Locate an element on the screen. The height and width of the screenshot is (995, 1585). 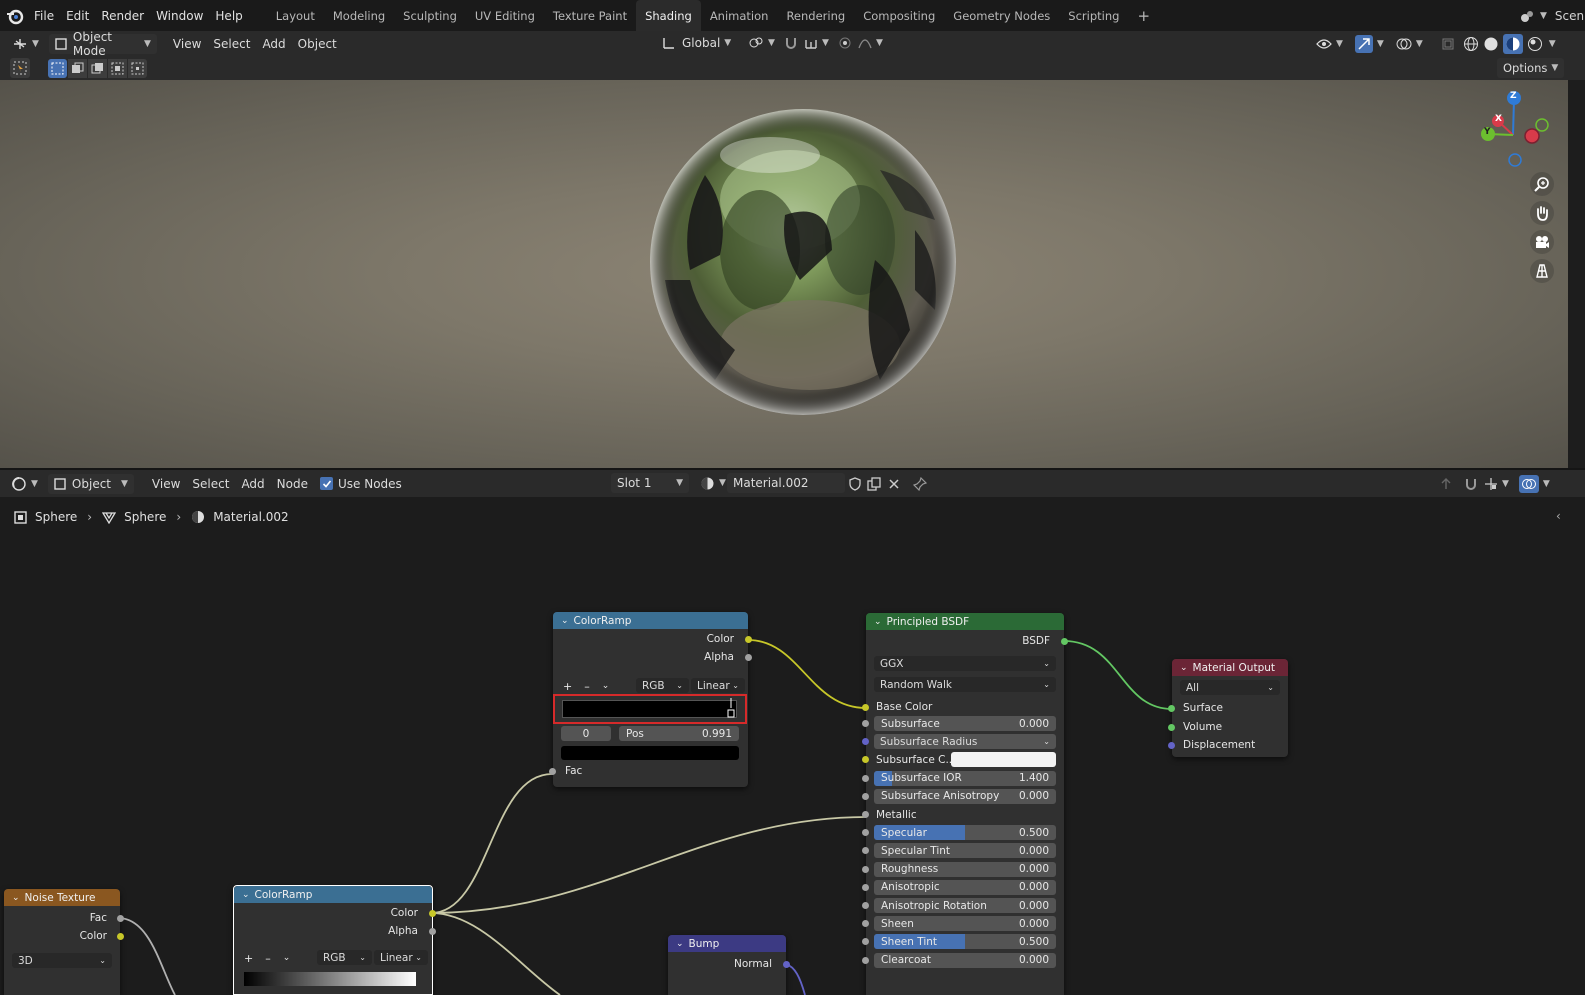
value-field: Anisotropic Rotation 0.000 is located at coordinates (965, 905).